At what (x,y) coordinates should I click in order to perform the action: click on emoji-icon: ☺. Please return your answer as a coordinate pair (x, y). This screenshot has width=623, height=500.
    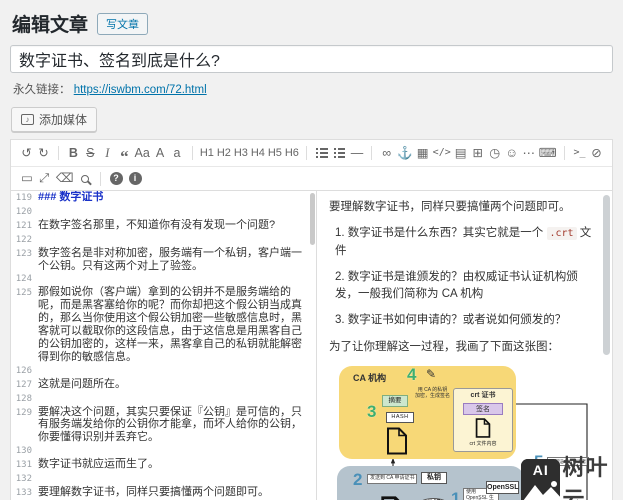
    Looking at the image, I should click on (511, 153).